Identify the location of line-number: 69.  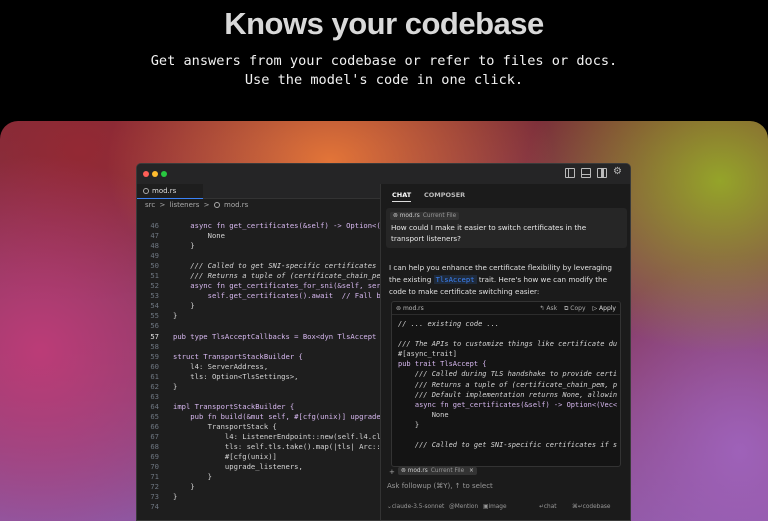
(148, 457).